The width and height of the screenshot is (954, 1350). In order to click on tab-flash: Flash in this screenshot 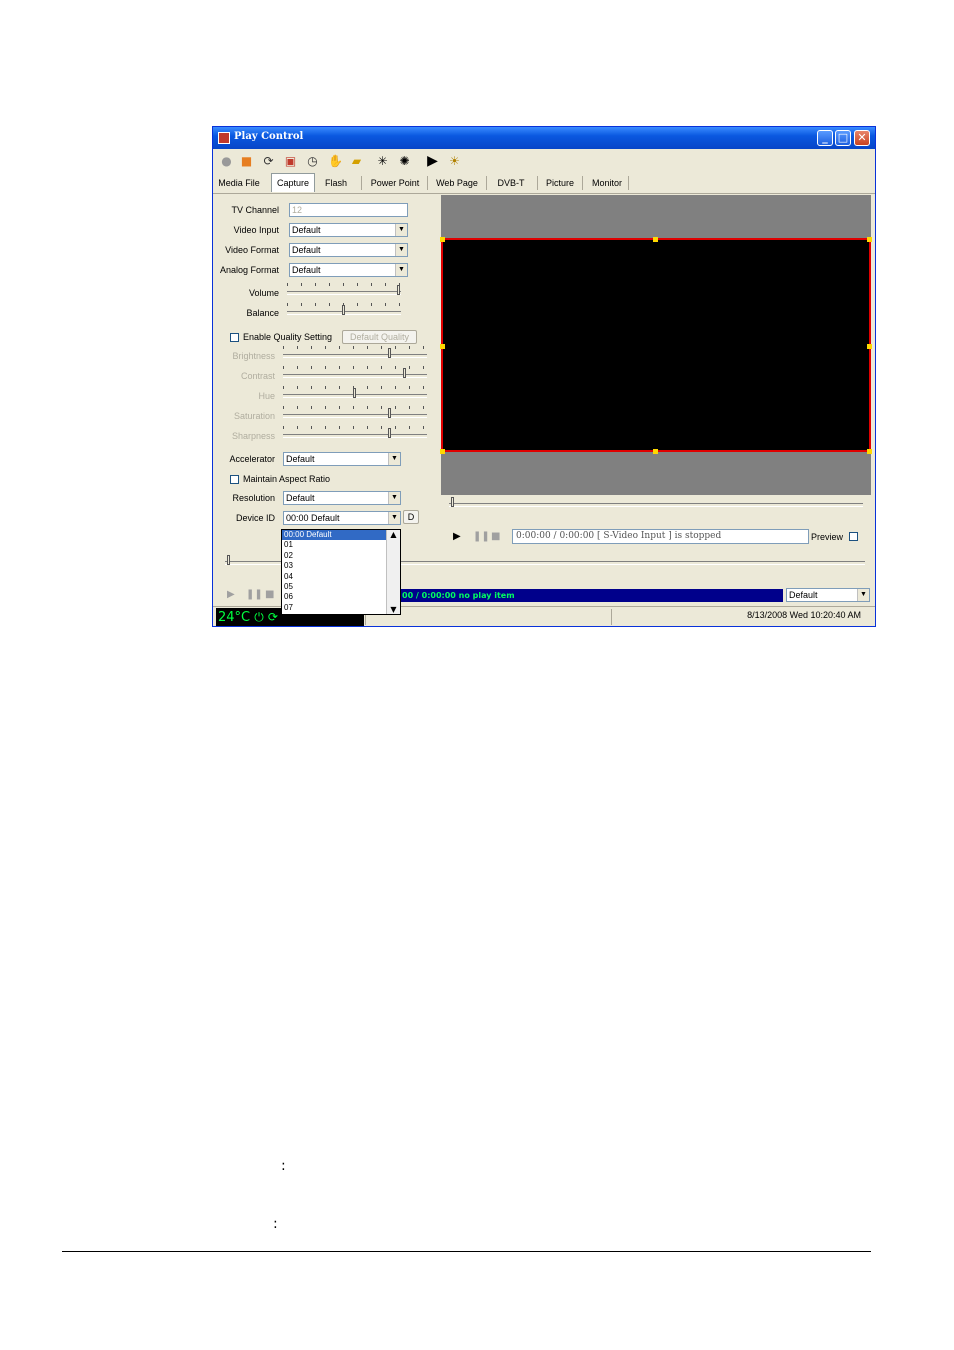, I will do `click(336, 183)`.